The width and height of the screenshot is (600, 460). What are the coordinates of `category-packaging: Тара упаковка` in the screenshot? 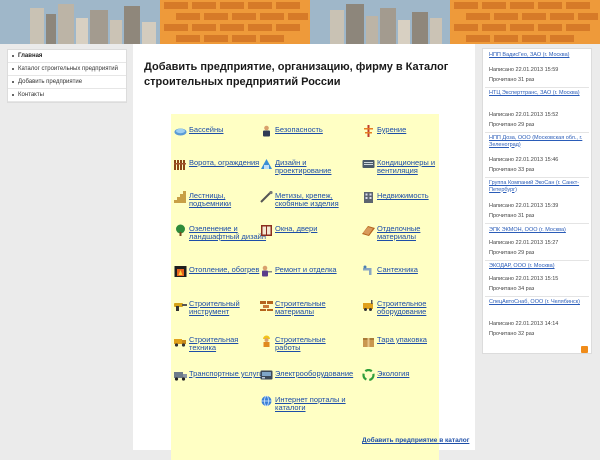 It's located at (408, 341).